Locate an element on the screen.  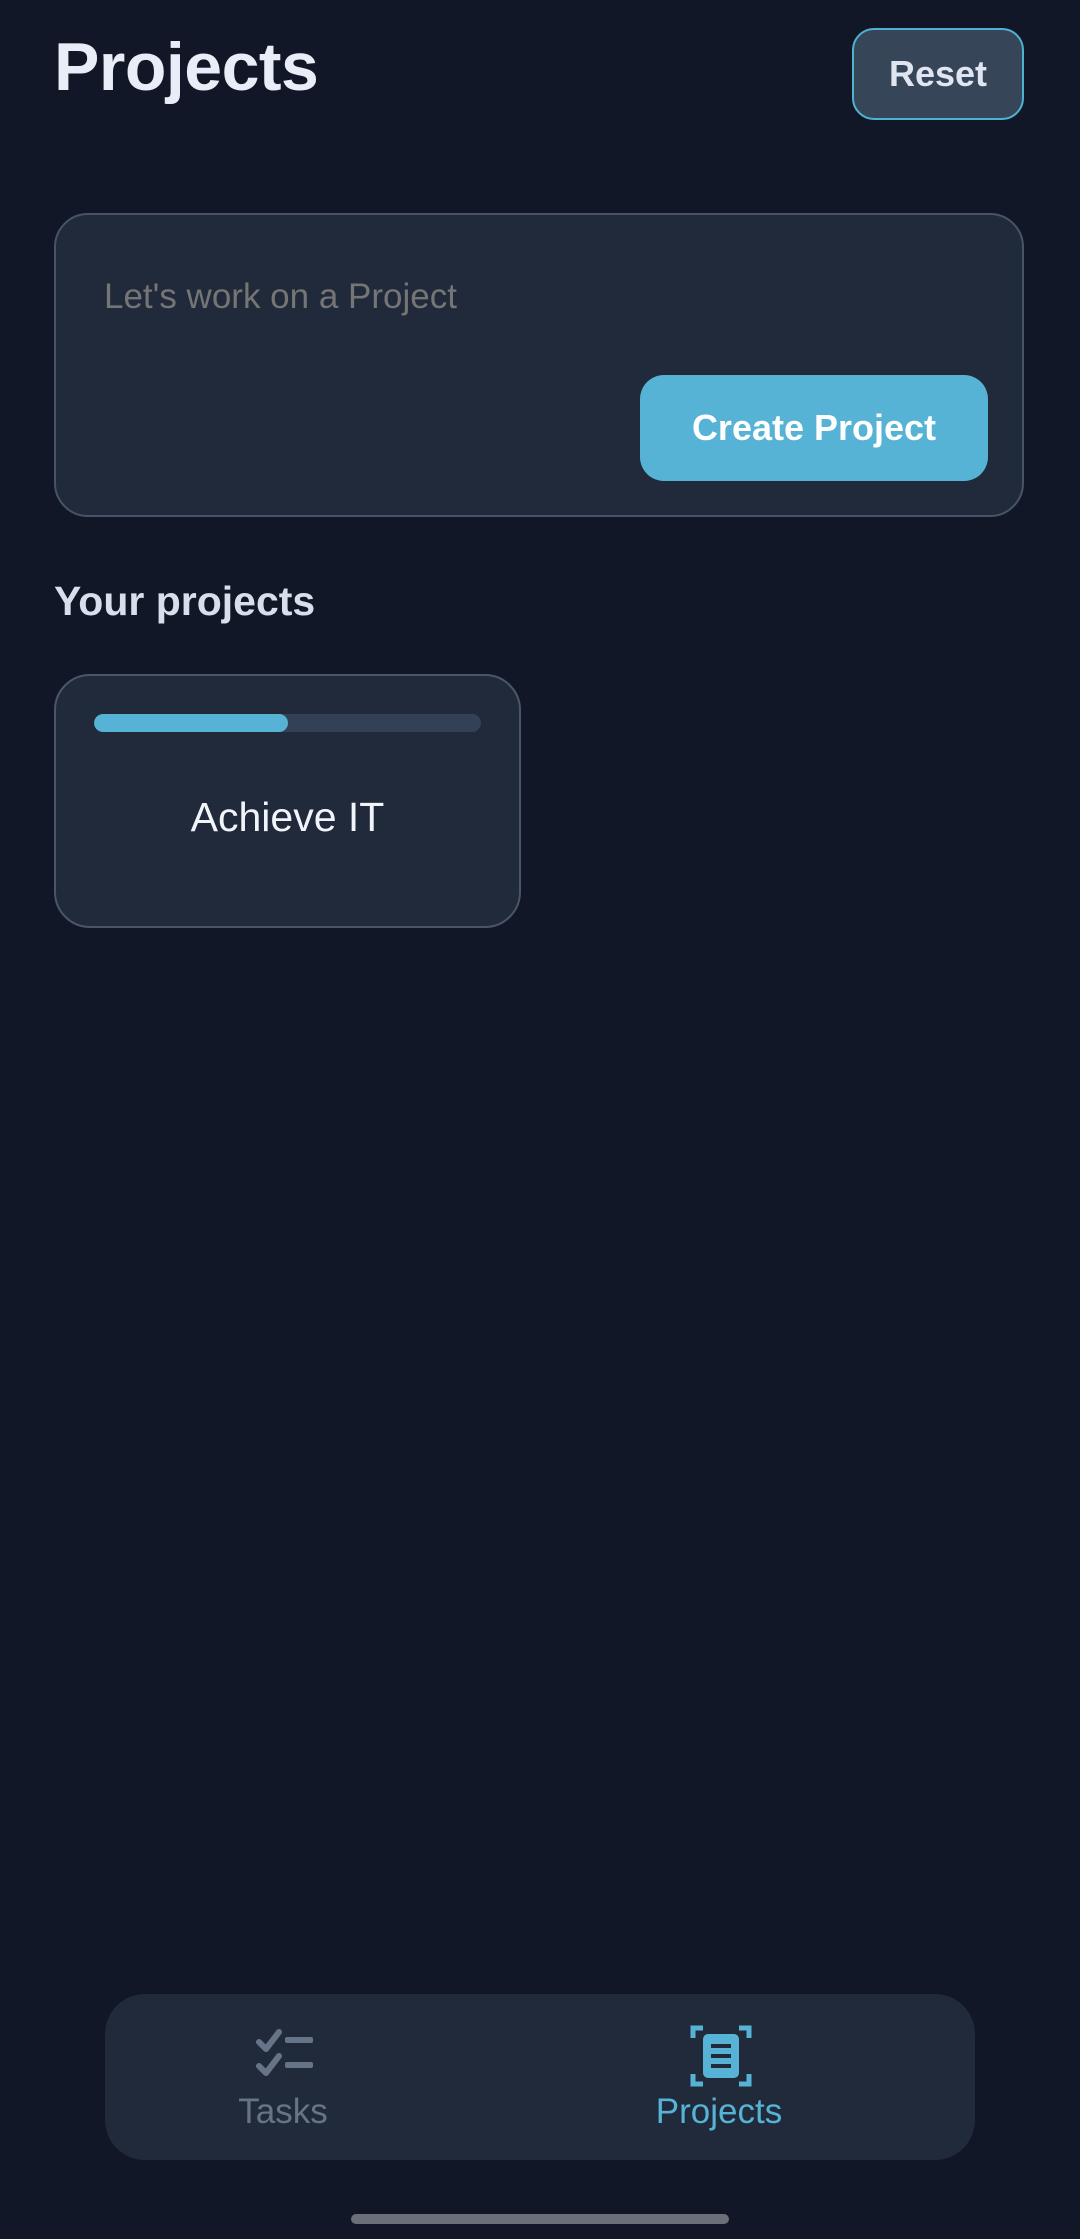
home-indicator is located at coordinates (540, 2219).